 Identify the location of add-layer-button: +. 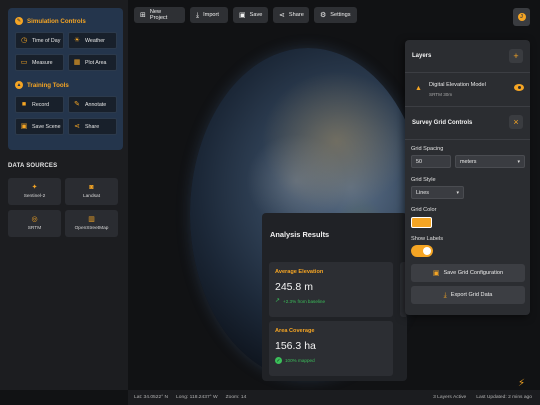
(516, 56).